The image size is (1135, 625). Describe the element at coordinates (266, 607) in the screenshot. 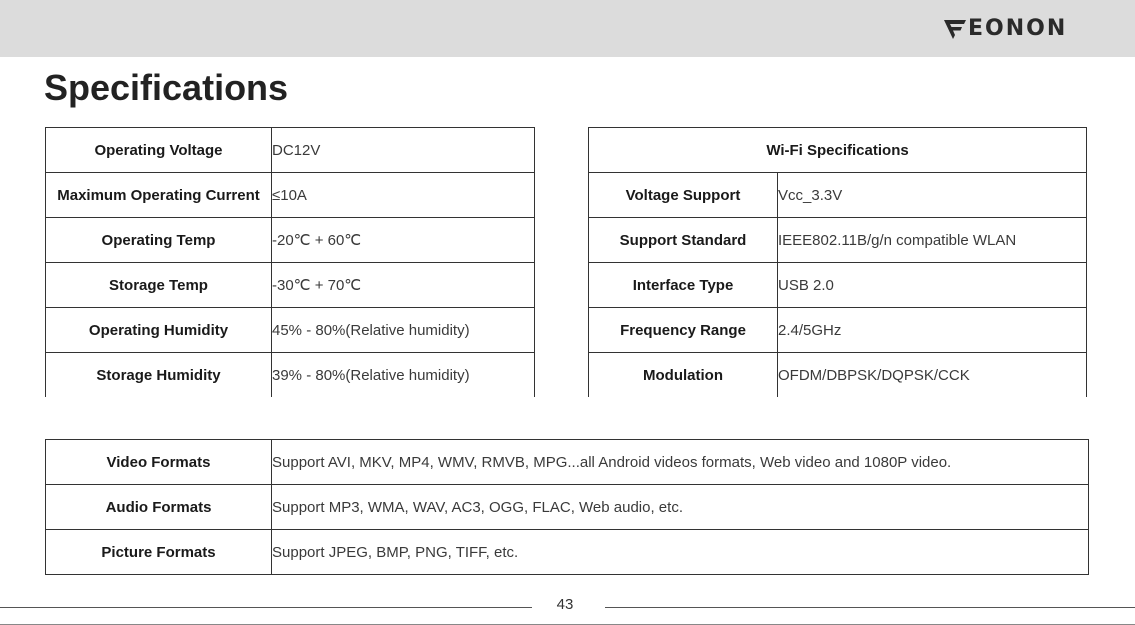

I see `footer-divider-left` at that location.